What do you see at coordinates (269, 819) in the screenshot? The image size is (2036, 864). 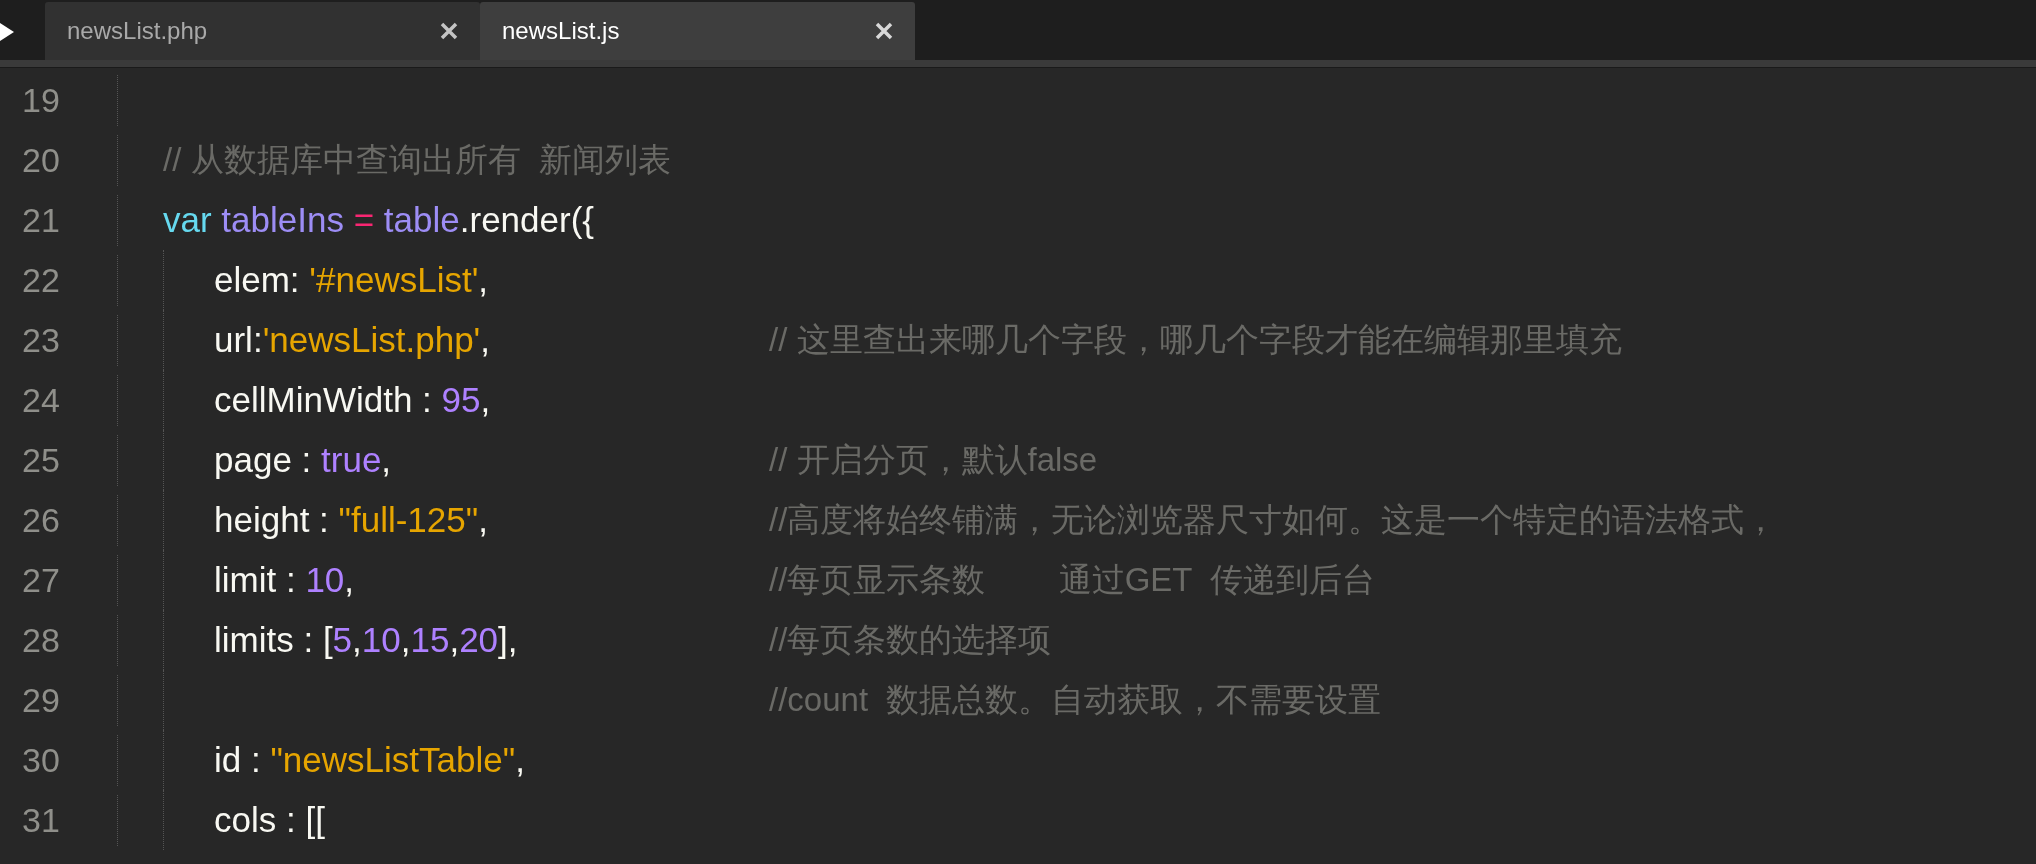 I see `code-line: cols : [[` at bounding box center [269, 819].